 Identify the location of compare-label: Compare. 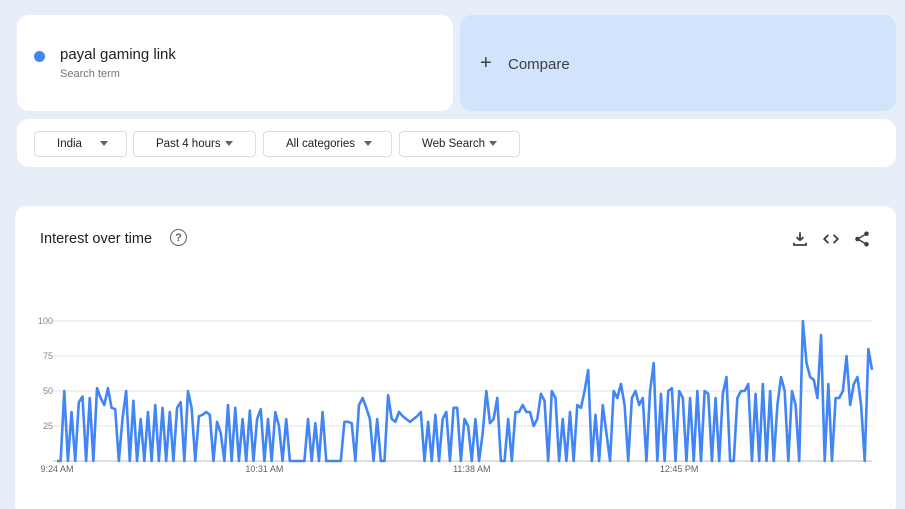
(539, 64).